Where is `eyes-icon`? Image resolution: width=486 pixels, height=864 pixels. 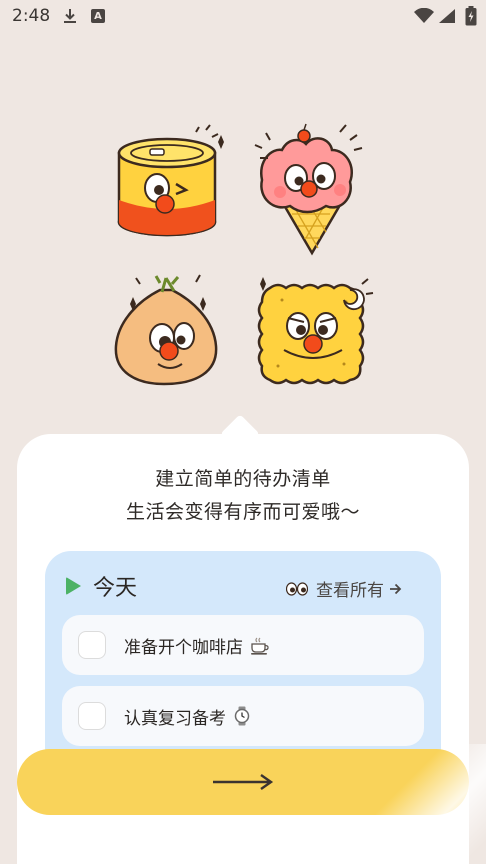
eyes-icon is located at coordinates (297, 588).